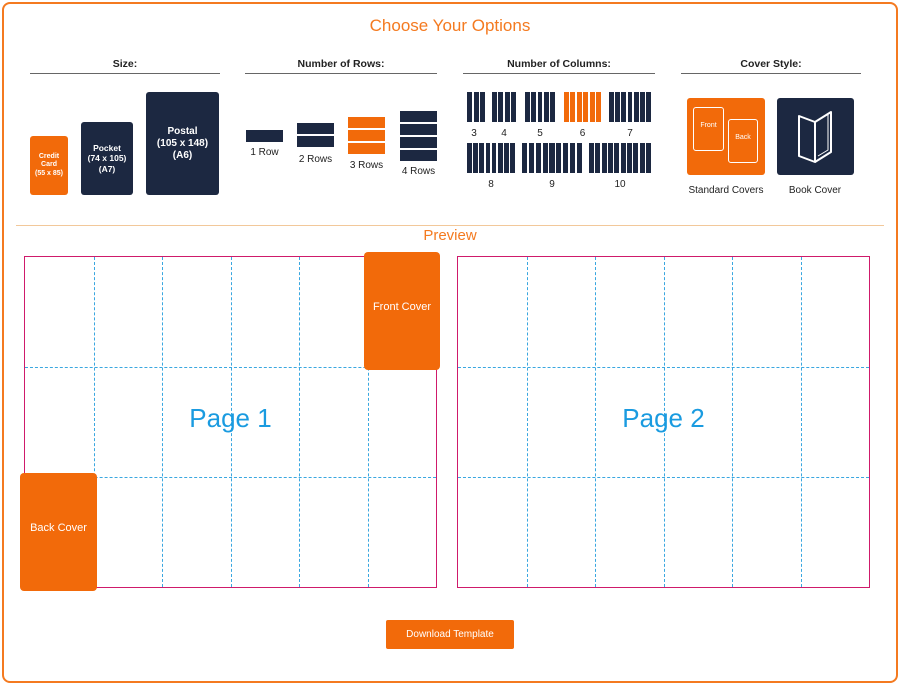 The width and height of the screenshot is (900, 685). I want to click on main-title: Choose Your Options, so click(450, 25).